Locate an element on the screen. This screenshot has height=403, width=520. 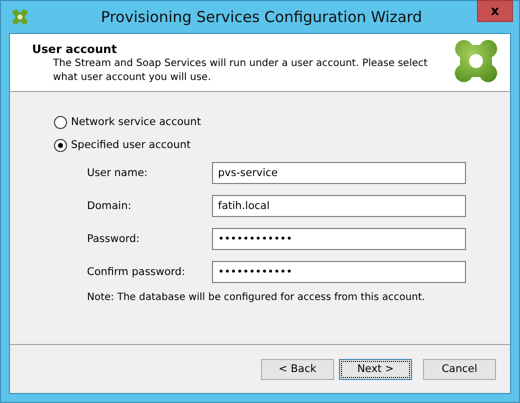
radio-label: Specified user account is located at coordinates (131, 145).